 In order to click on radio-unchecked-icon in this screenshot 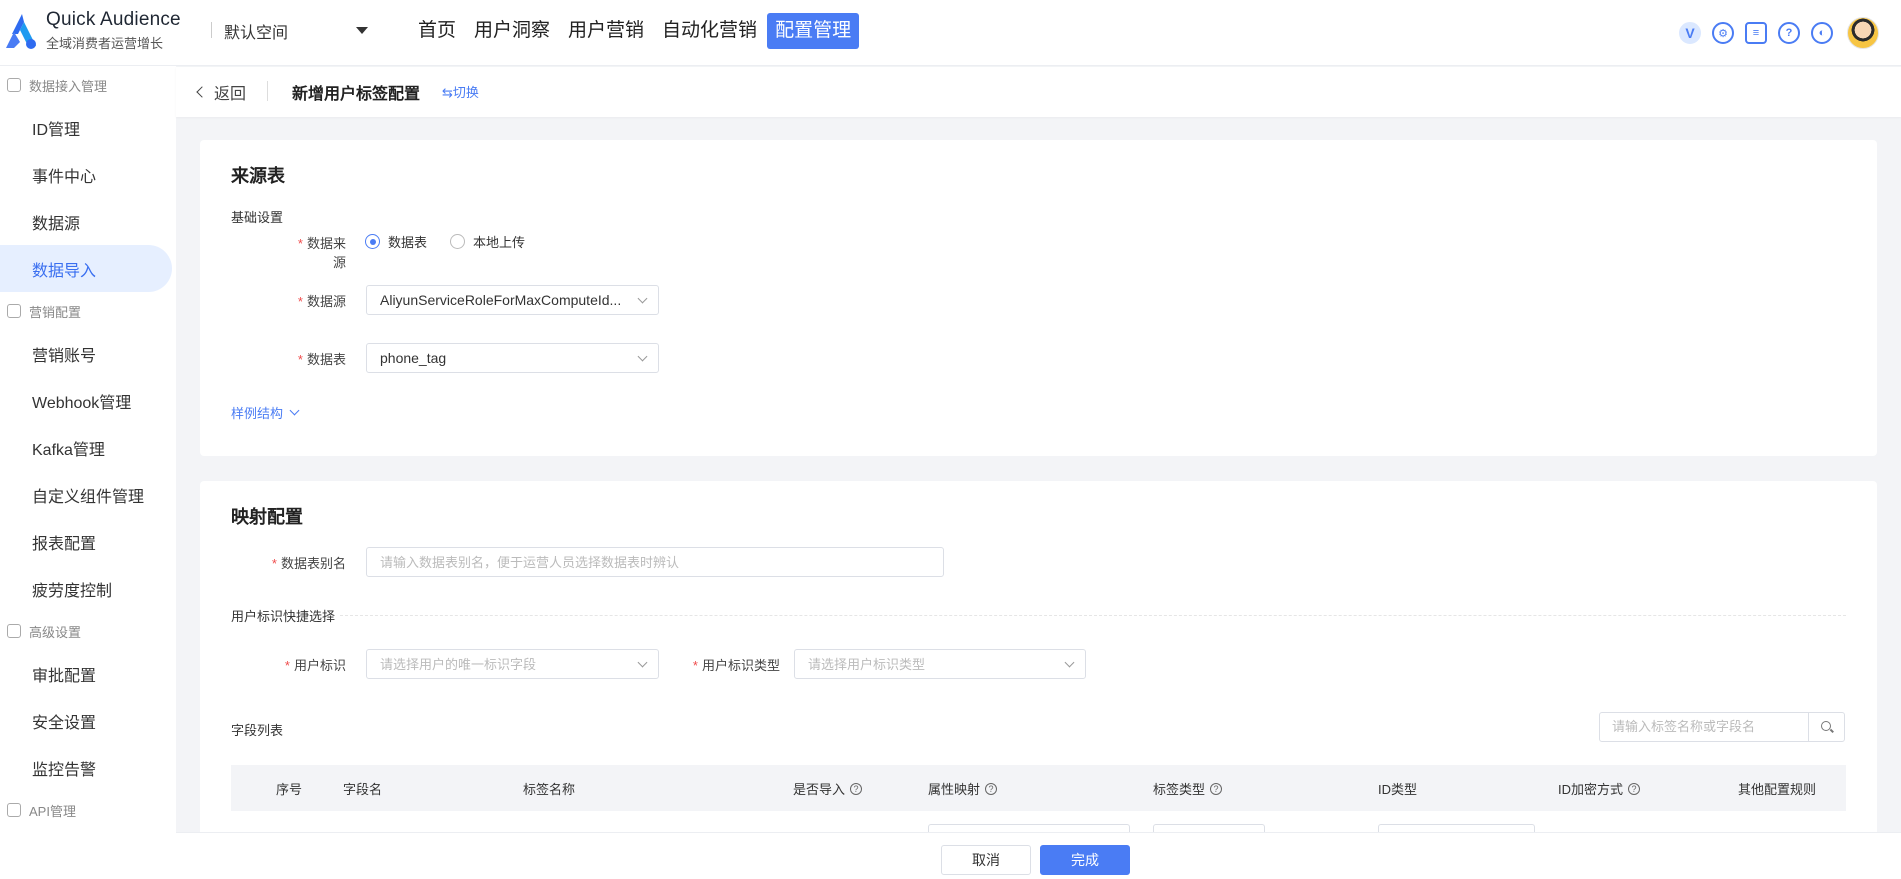, I will do `click(457, 241)`.